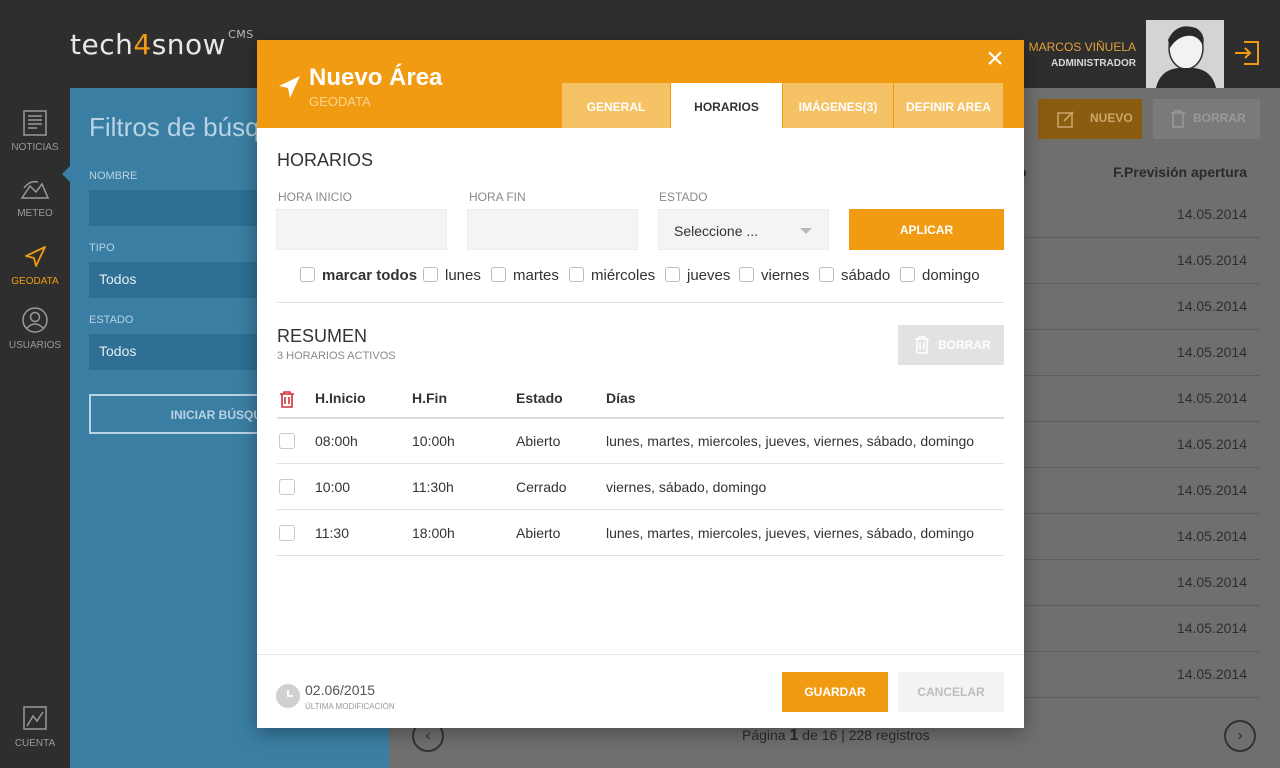 This screenshot has height=768, width=1280. What do you see at coordinates (1138, 172) in the screenshot?
I see `column-header-apertura: F.Previsión apertura` at bounding box center [1138, 172].